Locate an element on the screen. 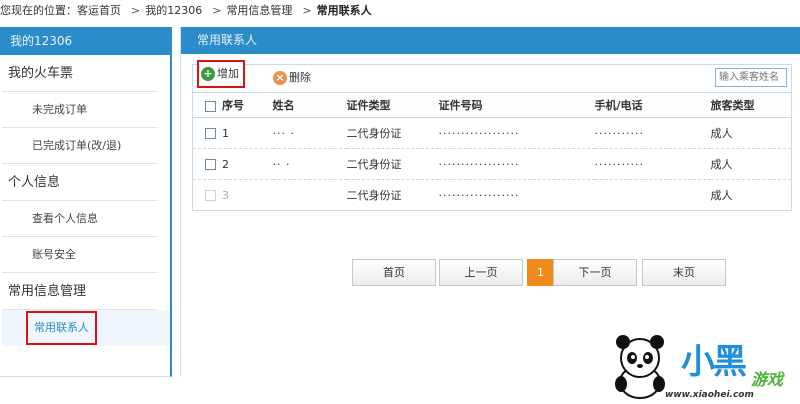 The image size is (800, 404). column-header-name: 姓名 is located at coordinates (309, 105).